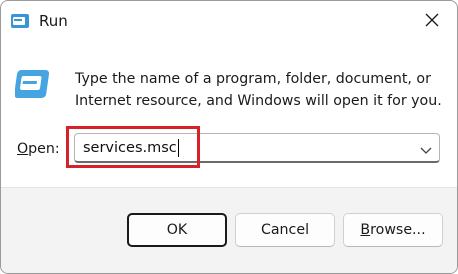 The height and width of the screenshot is (274, 458). I want to click on open-input: services.msc, so click(131, 148).